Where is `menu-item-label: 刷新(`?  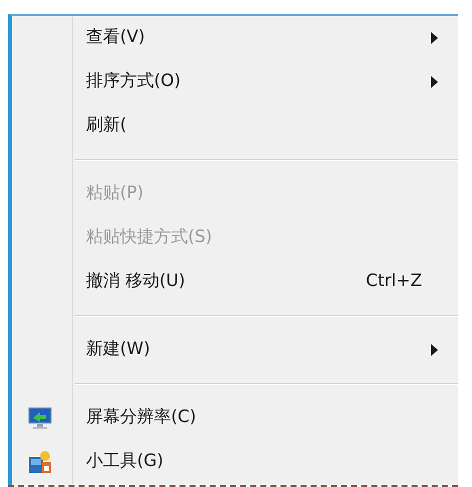 menu-item-label: 刷新( is located at coordinates (106, 126).